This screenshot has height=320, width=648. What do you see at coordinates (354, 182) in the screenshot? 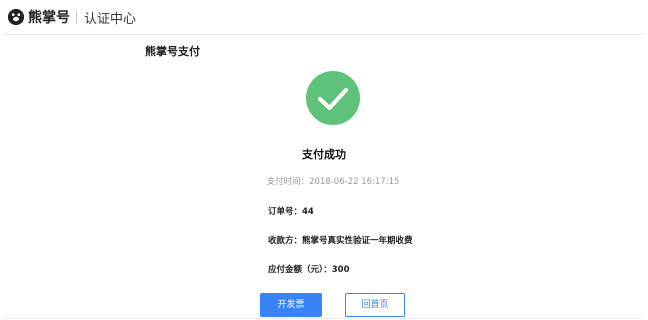
I see `payment-time-value: 2018-06-22 16:17:15` at bounding box center [354, 182].